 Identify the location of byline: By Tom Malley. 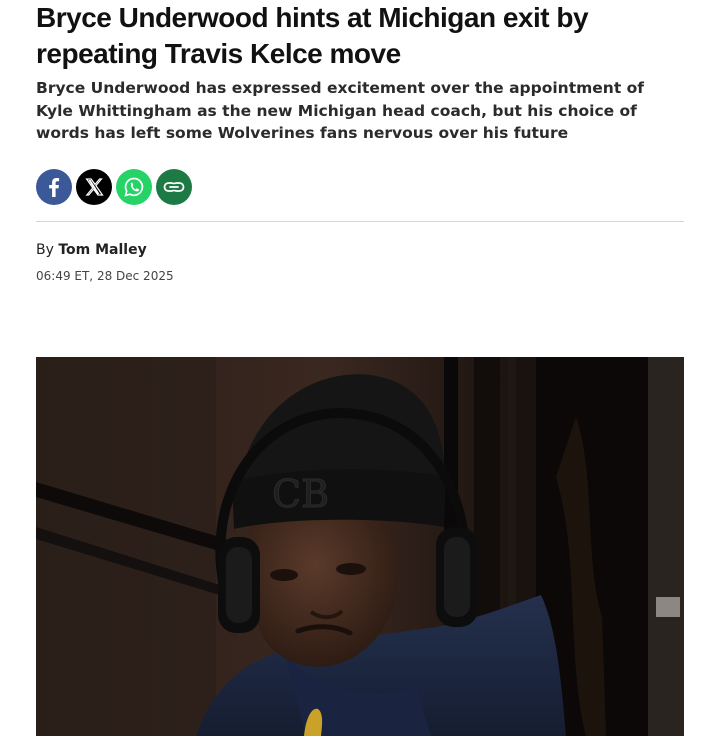
(91, 250).